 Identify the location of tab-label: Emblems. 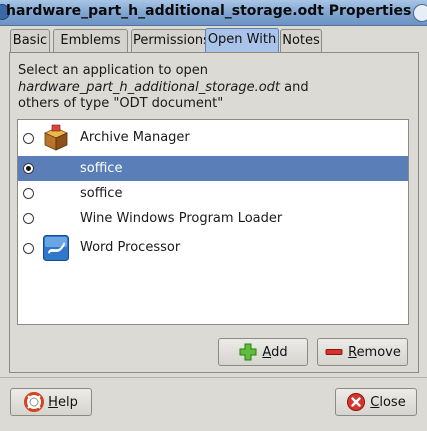
(90, 40).